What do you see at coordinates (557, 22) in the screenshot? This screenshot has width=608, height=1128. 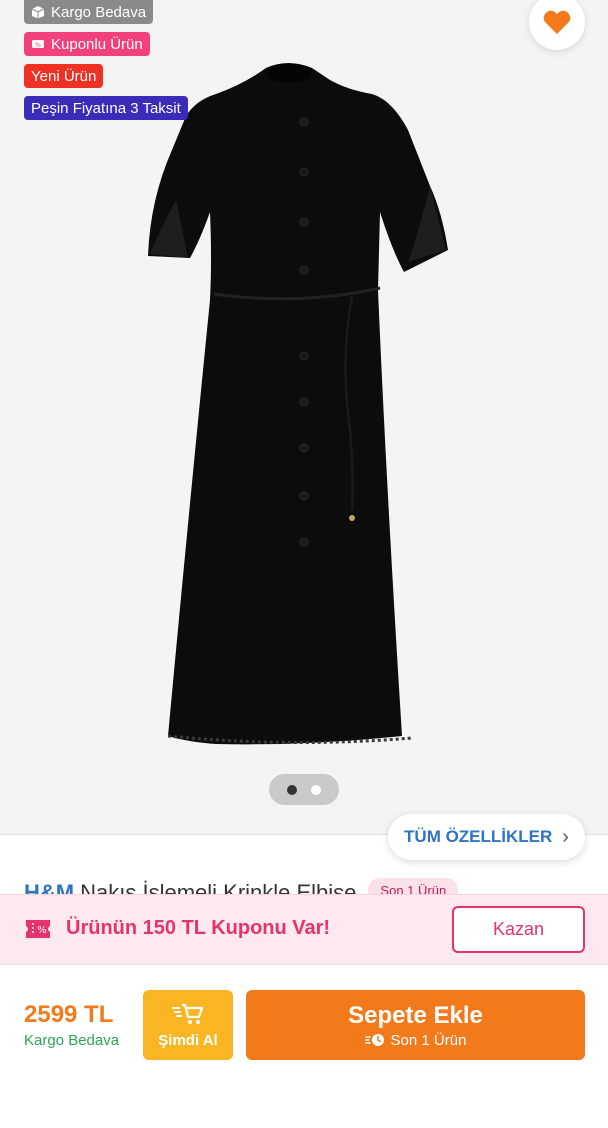 I see `heart-icon` at bounding box center [557, 22].